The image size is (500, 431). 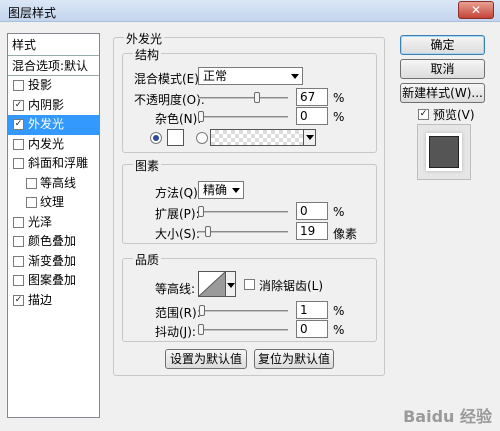 What do you see at coordinates (177, 214) in the screenshot?
I see `spread-label: 扩展(P):` at bounding box center [177, 214].